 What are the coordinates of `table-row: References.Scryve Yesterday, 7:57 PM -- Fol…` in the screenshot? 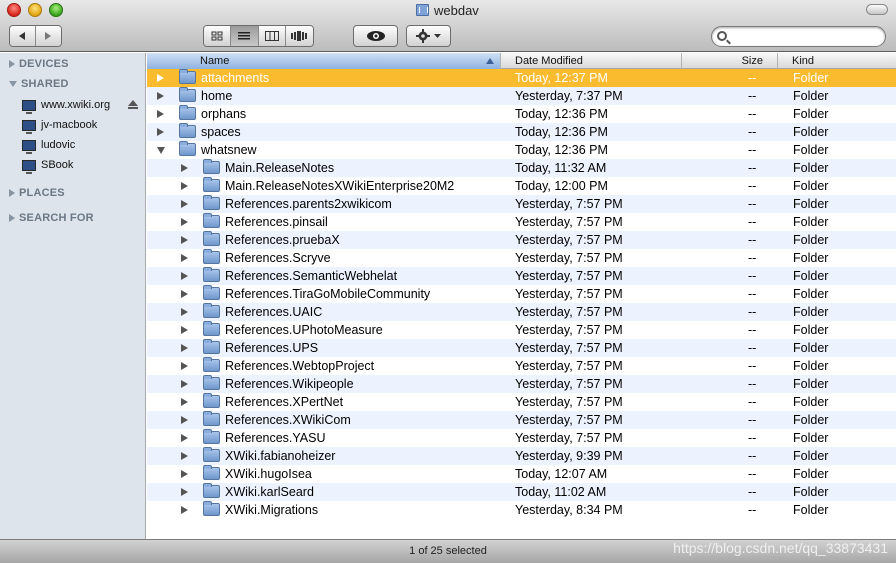 It's located at (521, 258).